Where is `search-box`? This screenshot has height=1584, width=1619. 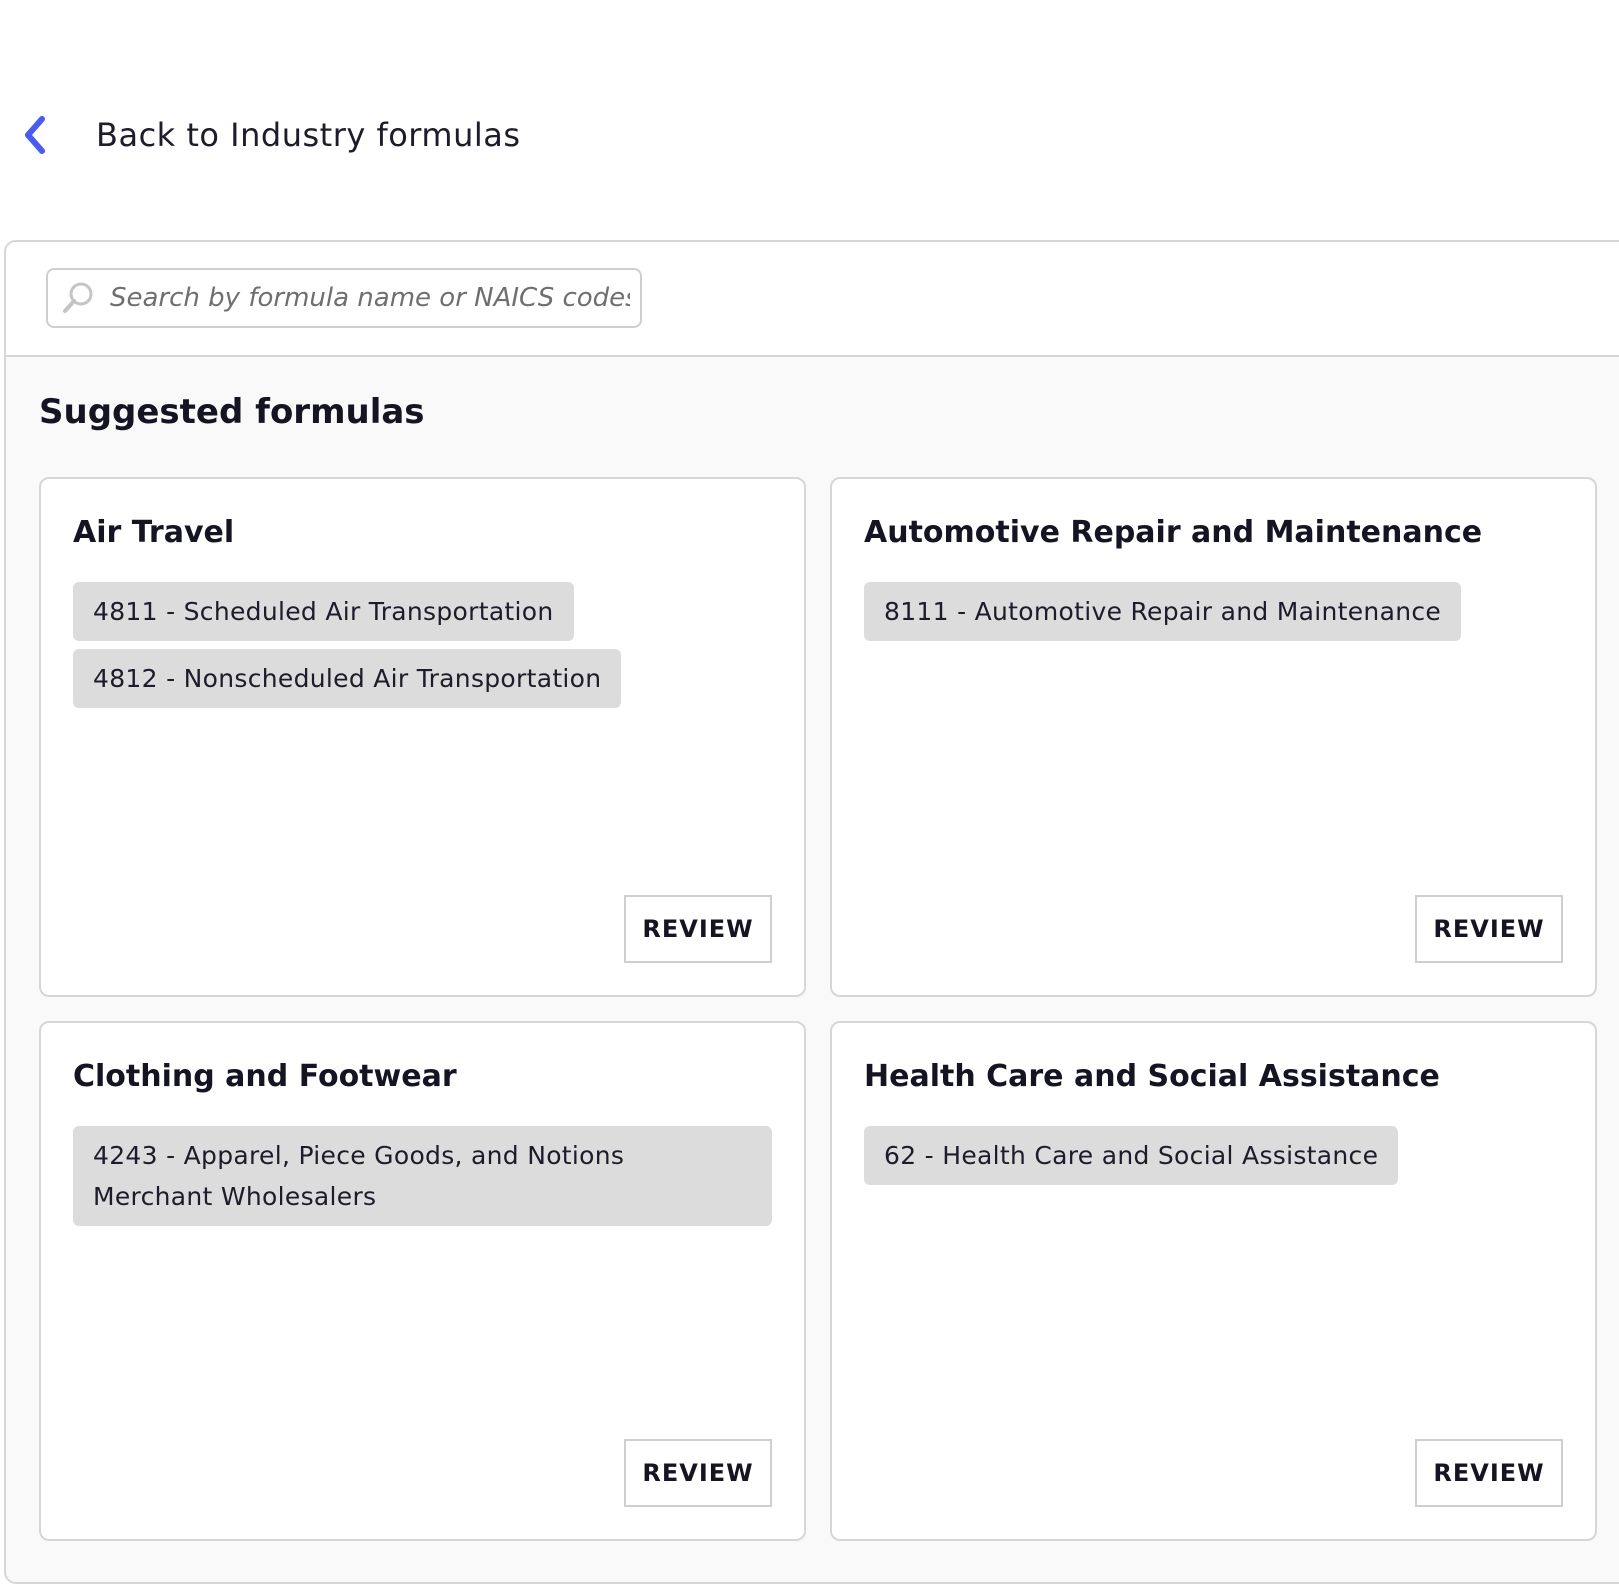
search-box is located at coordinates (344, 298).